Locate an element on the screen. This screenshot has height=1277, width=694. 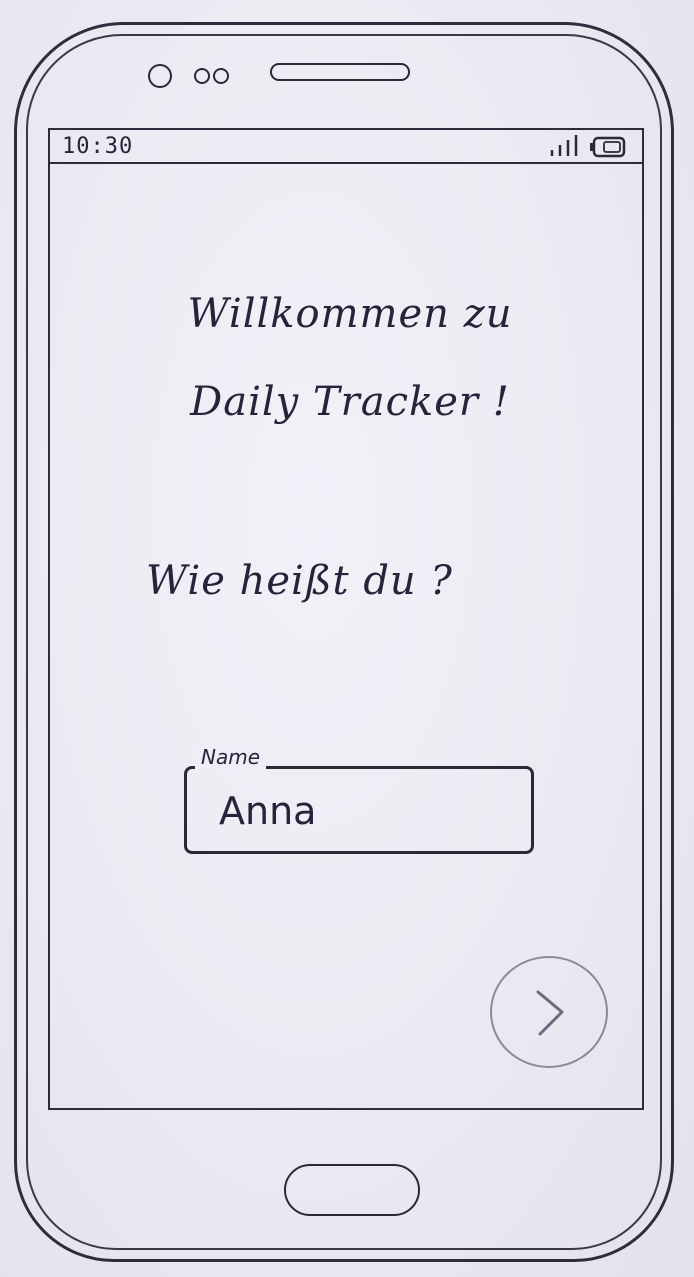
battery-icon is located at coordinates (608, 147).